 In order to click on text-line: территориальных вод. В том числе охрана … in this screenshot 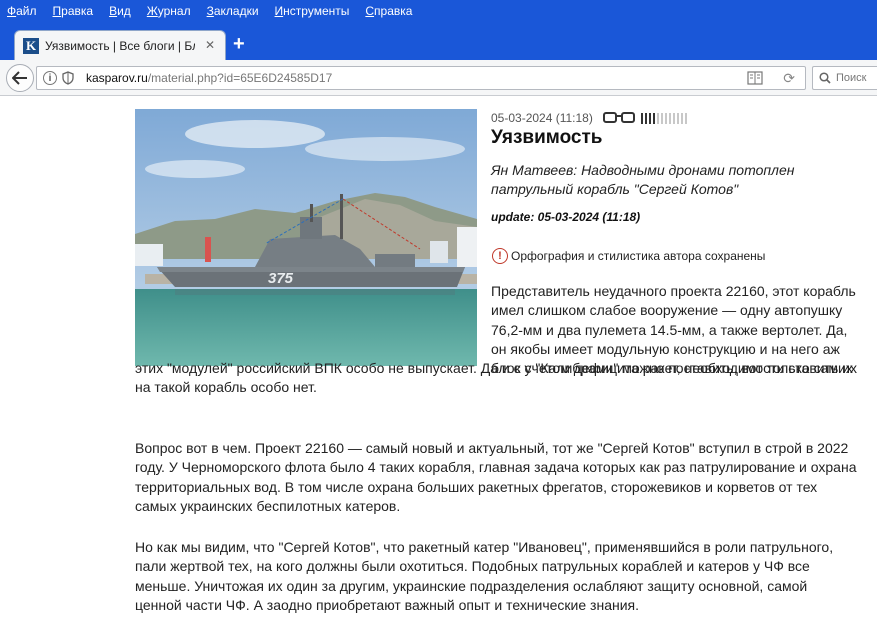, I will do `click(476, 486)`.